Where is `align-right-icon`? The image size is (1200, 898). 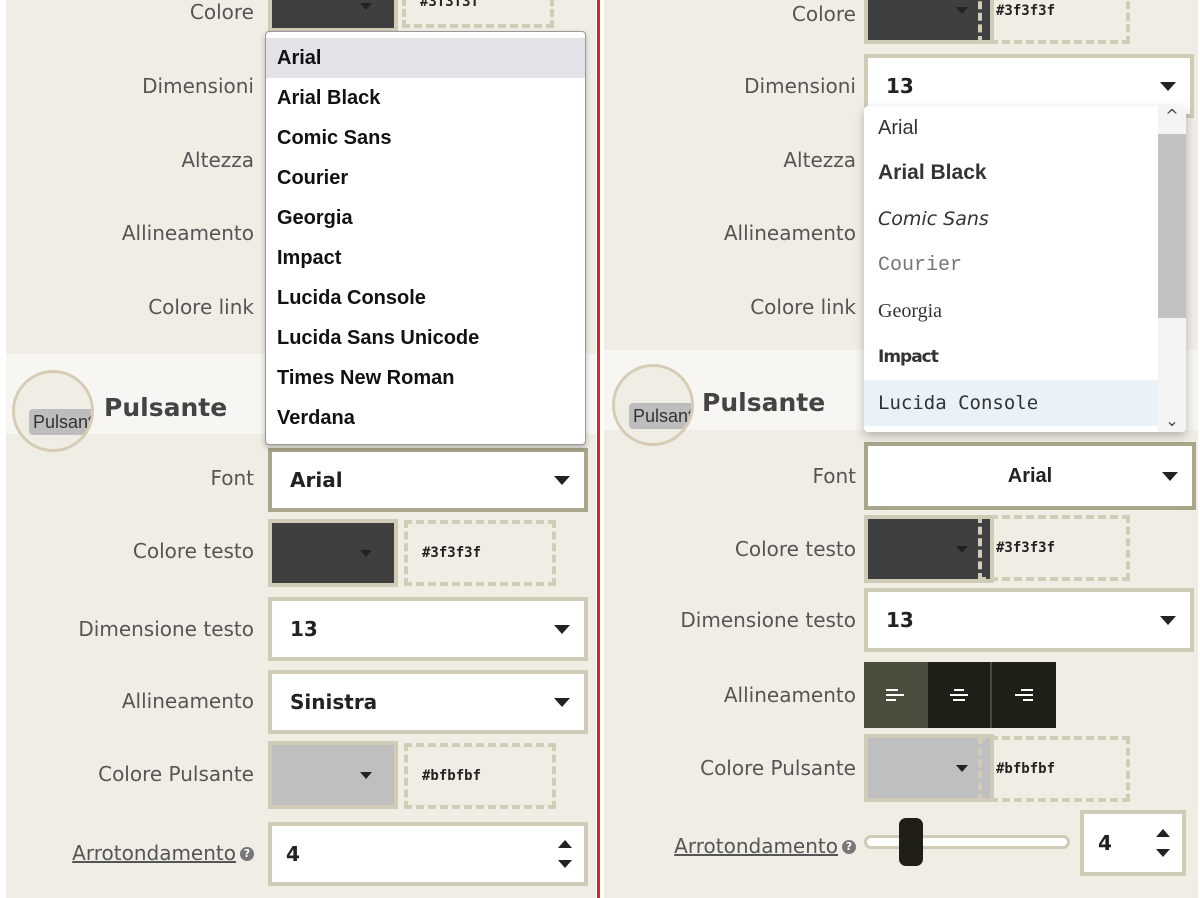
align-right-icon is located at coordinates (1024, 695).